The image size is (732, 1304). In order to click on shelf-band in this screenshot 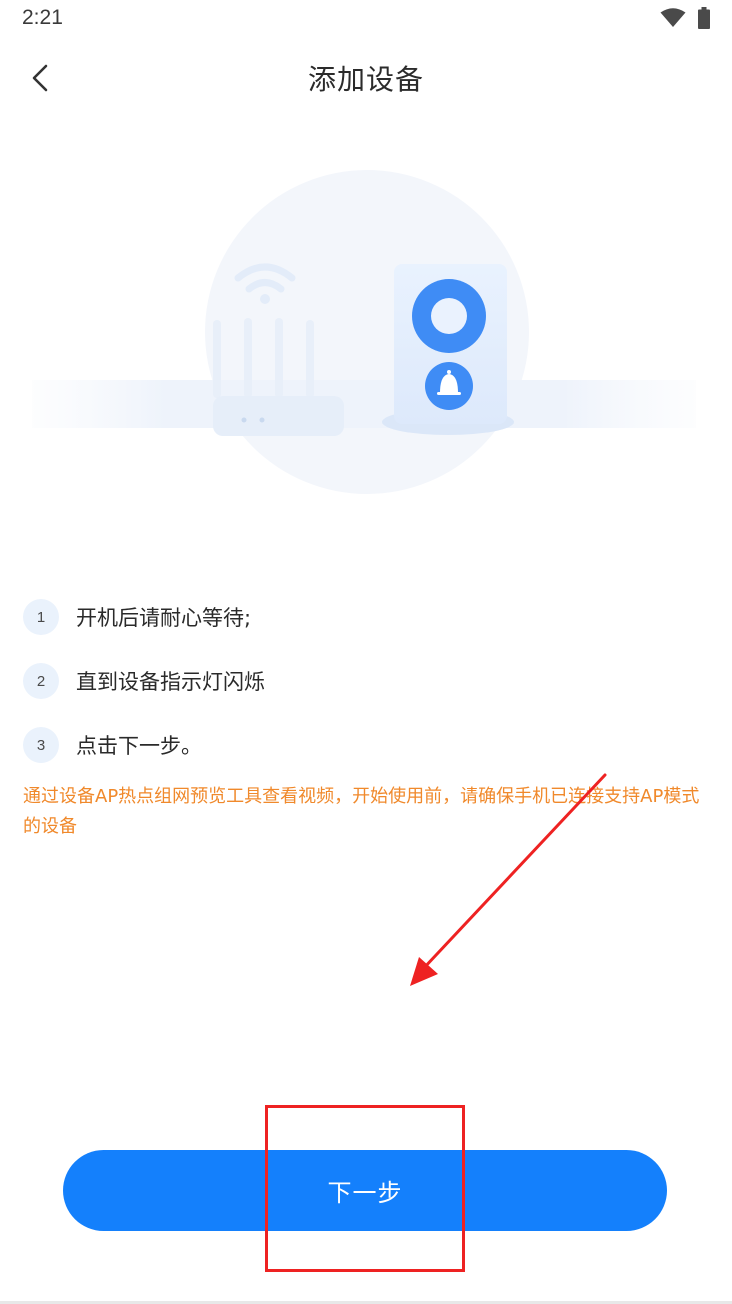, I will do `click(364, 404)`.